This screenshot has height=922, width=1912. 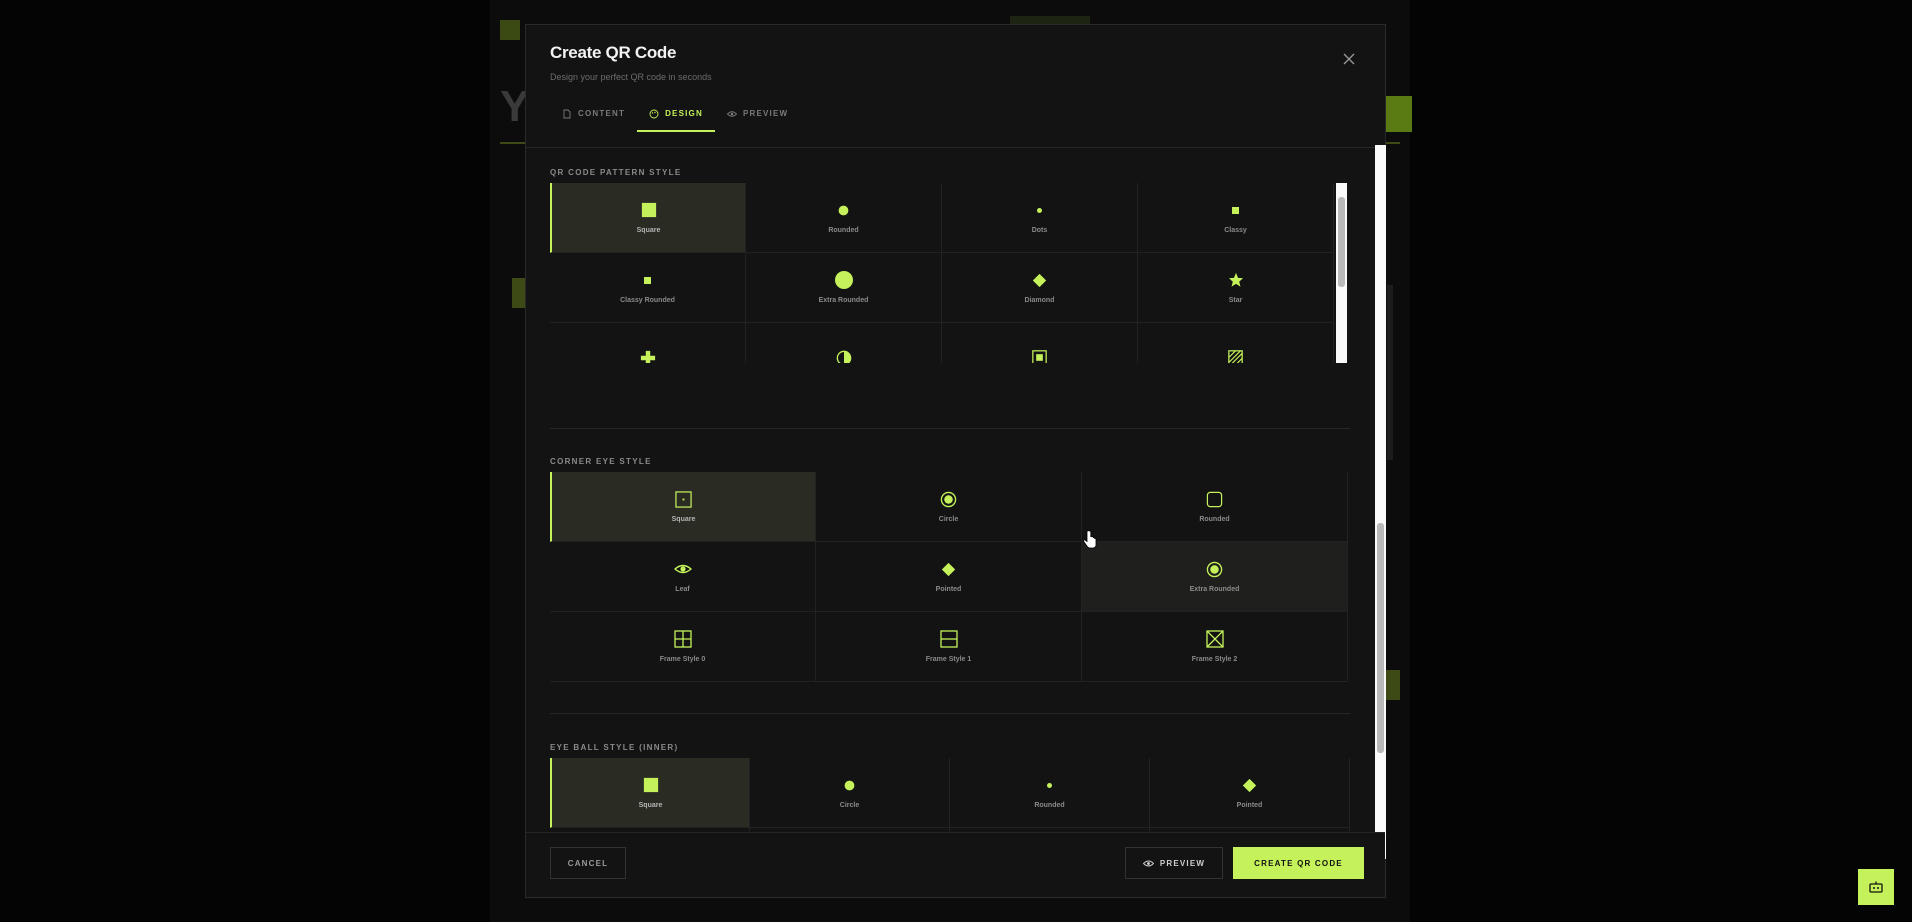 I want to click on pattern-option: Star, so click(x=1236, y=288).